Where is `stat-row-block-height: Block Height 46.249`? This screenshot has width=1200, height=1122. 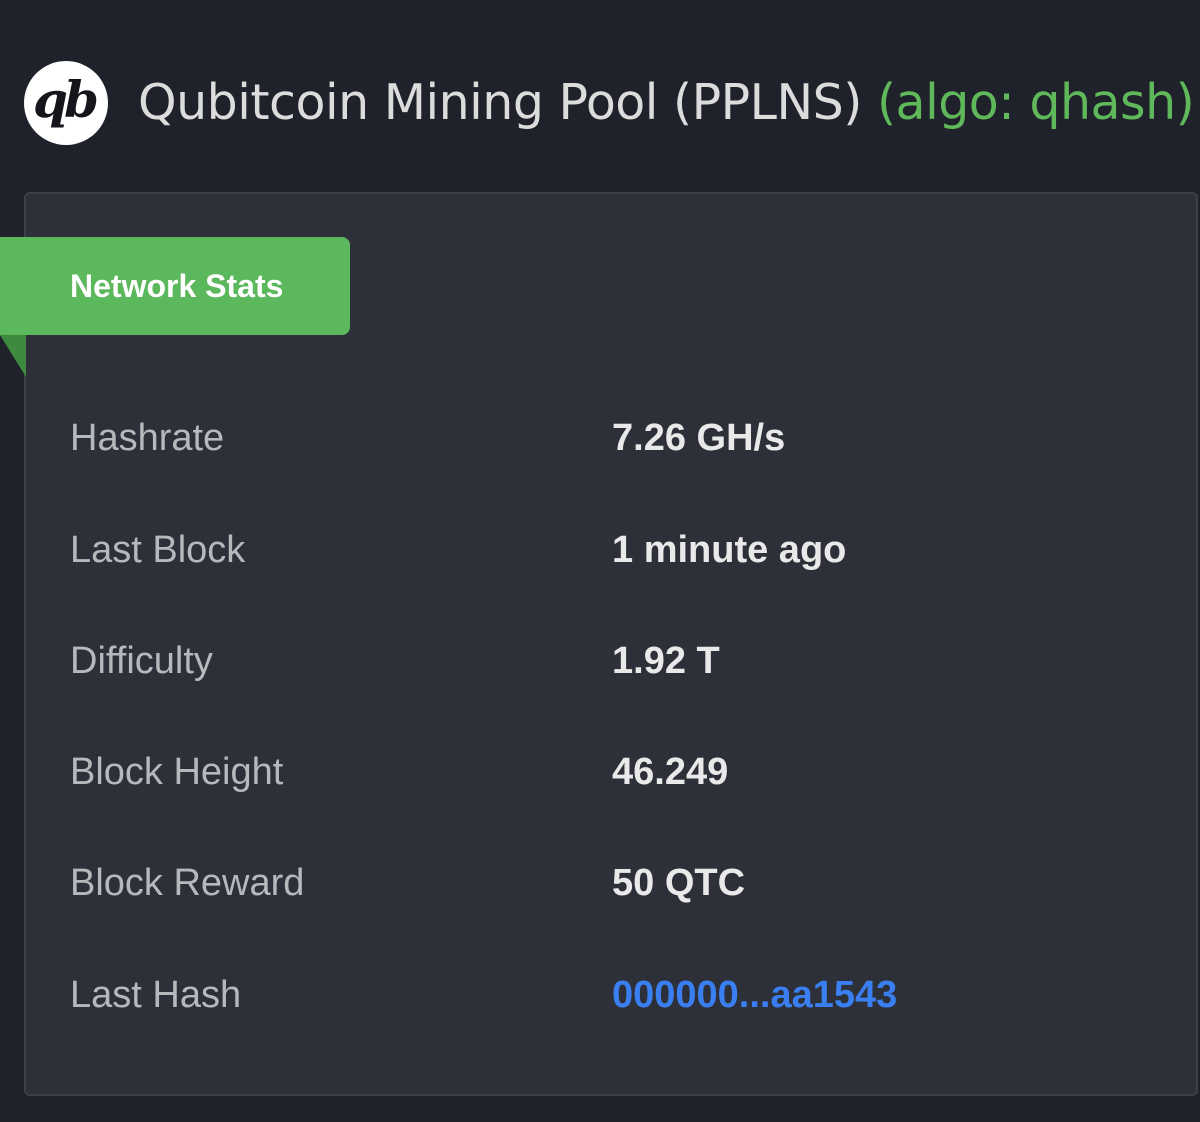 stat-row-block-height: Block Height 46.249 is located at coordinates (620, 772).